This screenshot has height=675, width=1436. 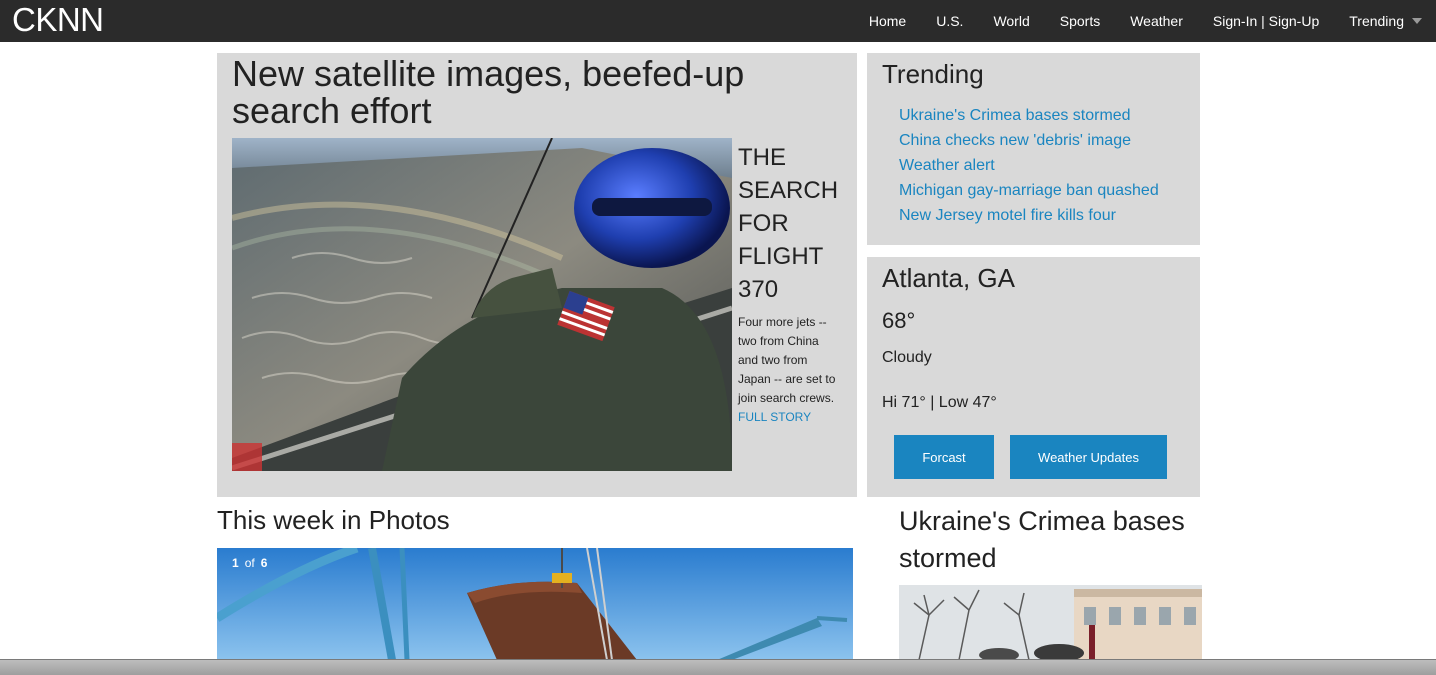 I want to click on weather-hi-low: Hi 71° | Low 47°, so click(x=939, y=402).